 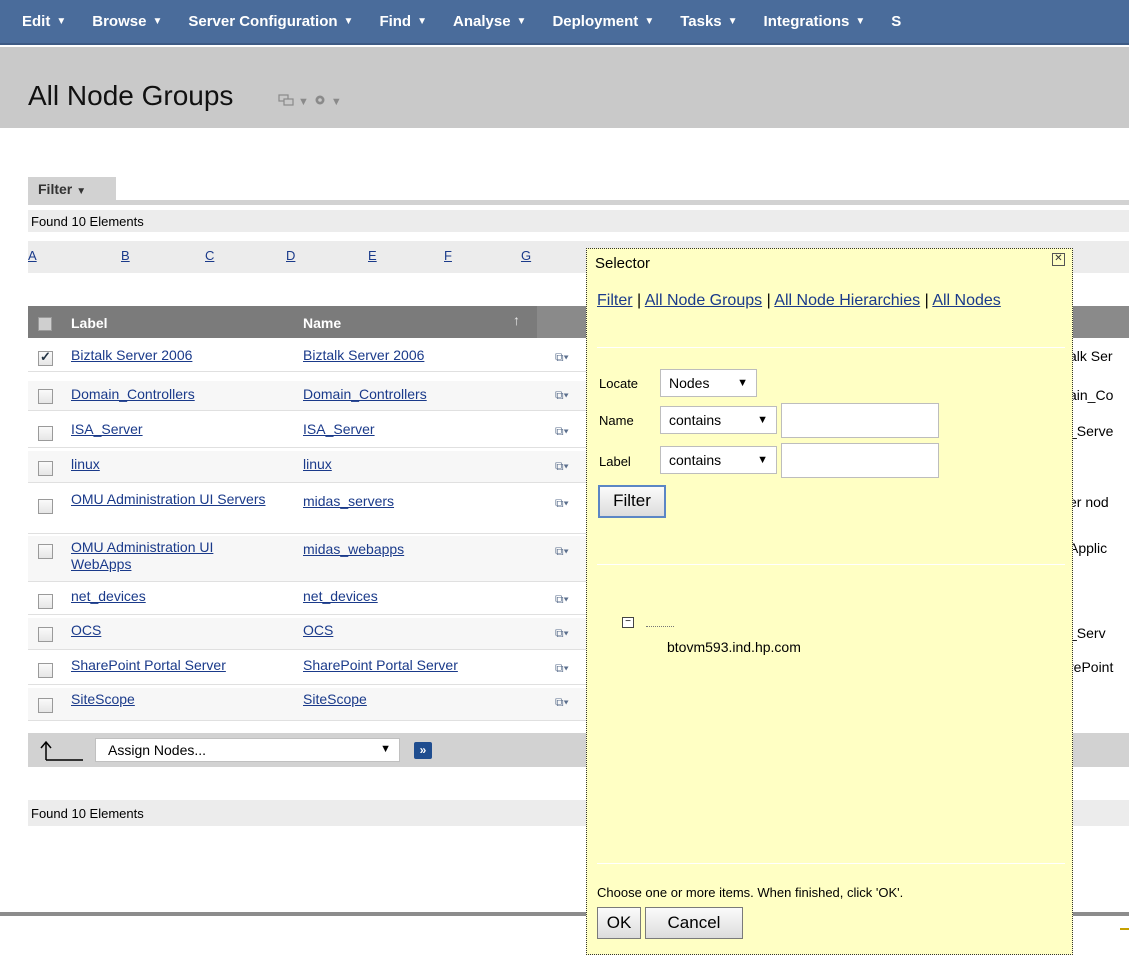 I want to click on ok-button: OK, so click(x=619, y=923).